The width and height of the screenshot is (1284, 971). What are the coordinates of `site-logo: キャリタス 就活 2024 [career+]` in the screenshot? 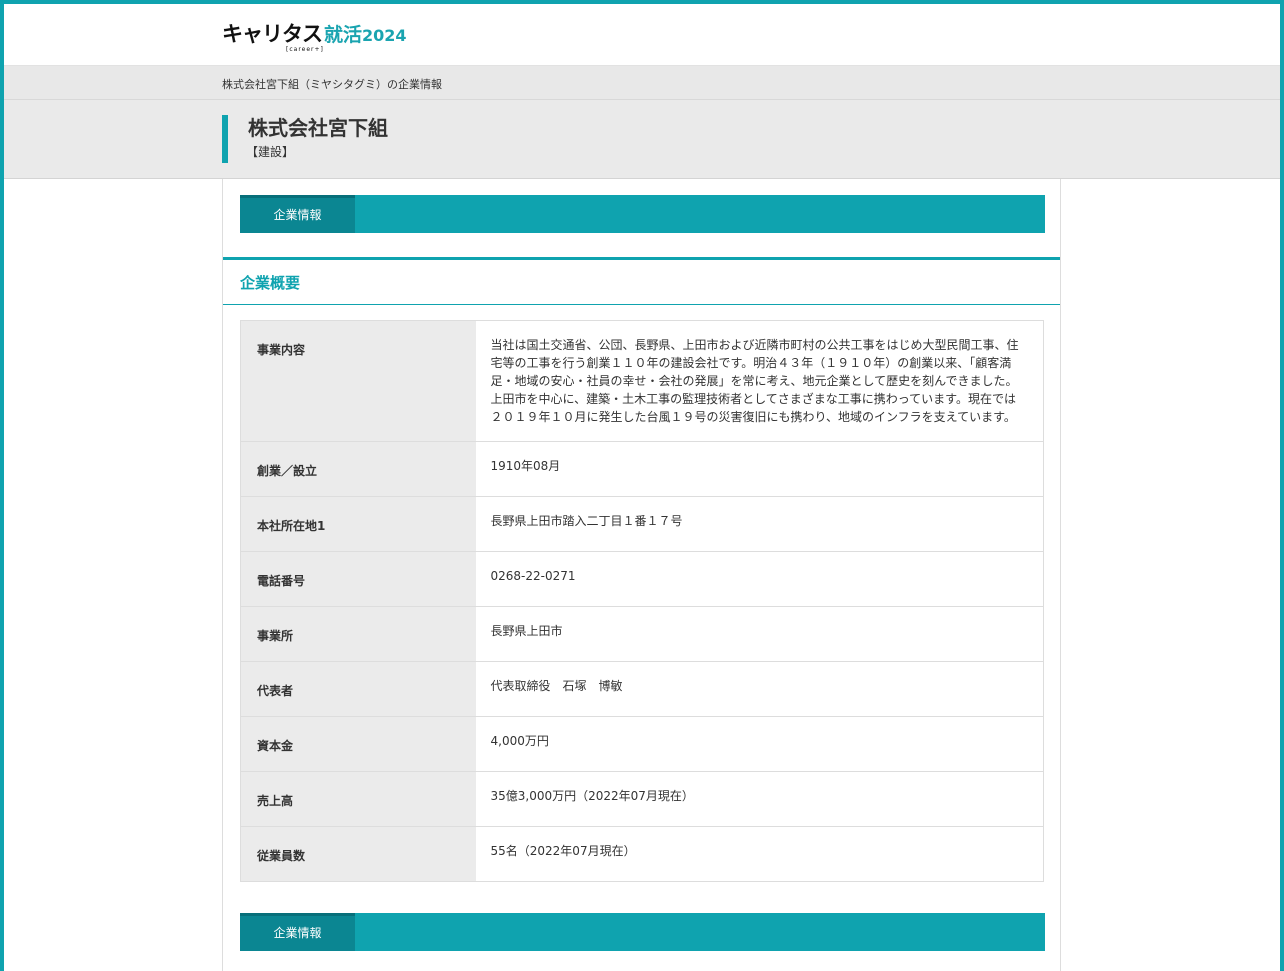 It's located at (314, 35).